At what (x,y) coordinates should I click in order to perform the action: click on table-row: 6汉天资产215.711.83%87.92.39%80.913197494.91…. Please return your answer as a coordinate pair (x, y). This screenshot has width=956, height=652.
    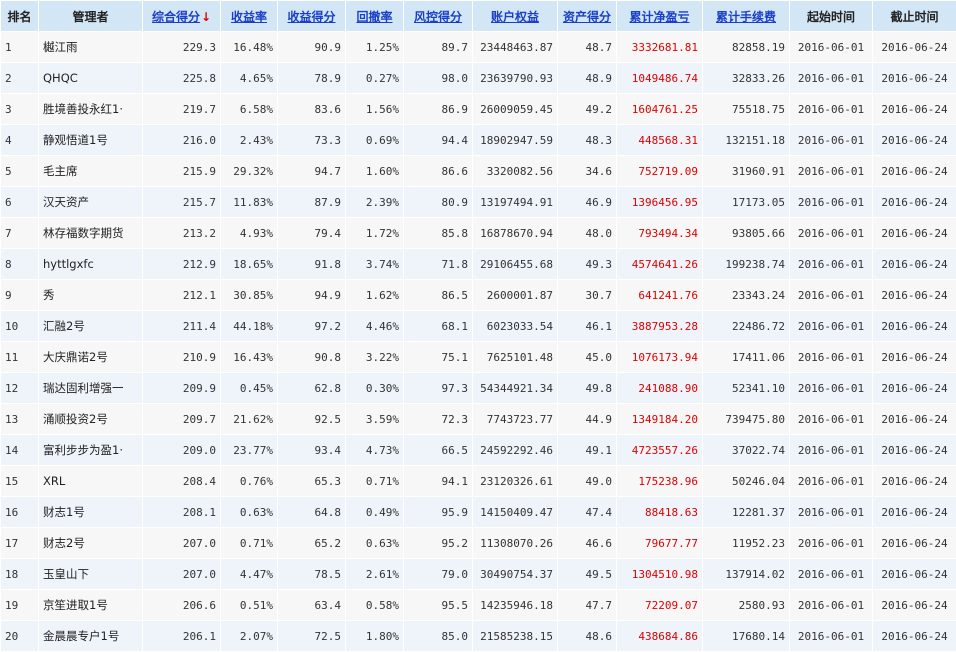
    Looking at the image, I should click on (478, 202).